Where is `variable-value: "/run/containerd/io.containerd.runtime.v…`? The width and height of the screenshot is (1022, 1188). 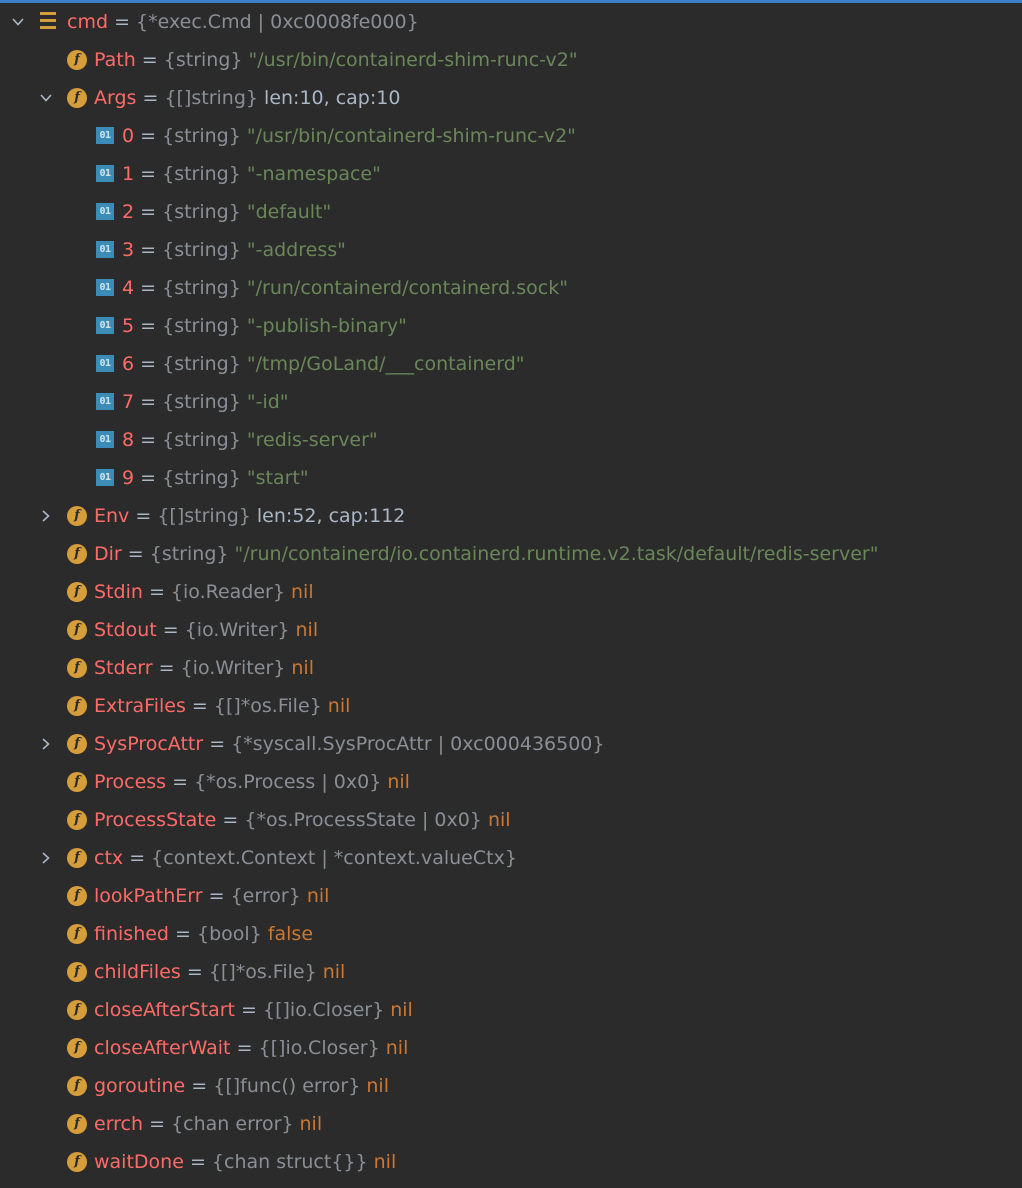
variable-value: "/run/containerd/io.containerd.runtime.v… is located at coordinates (556, 554).